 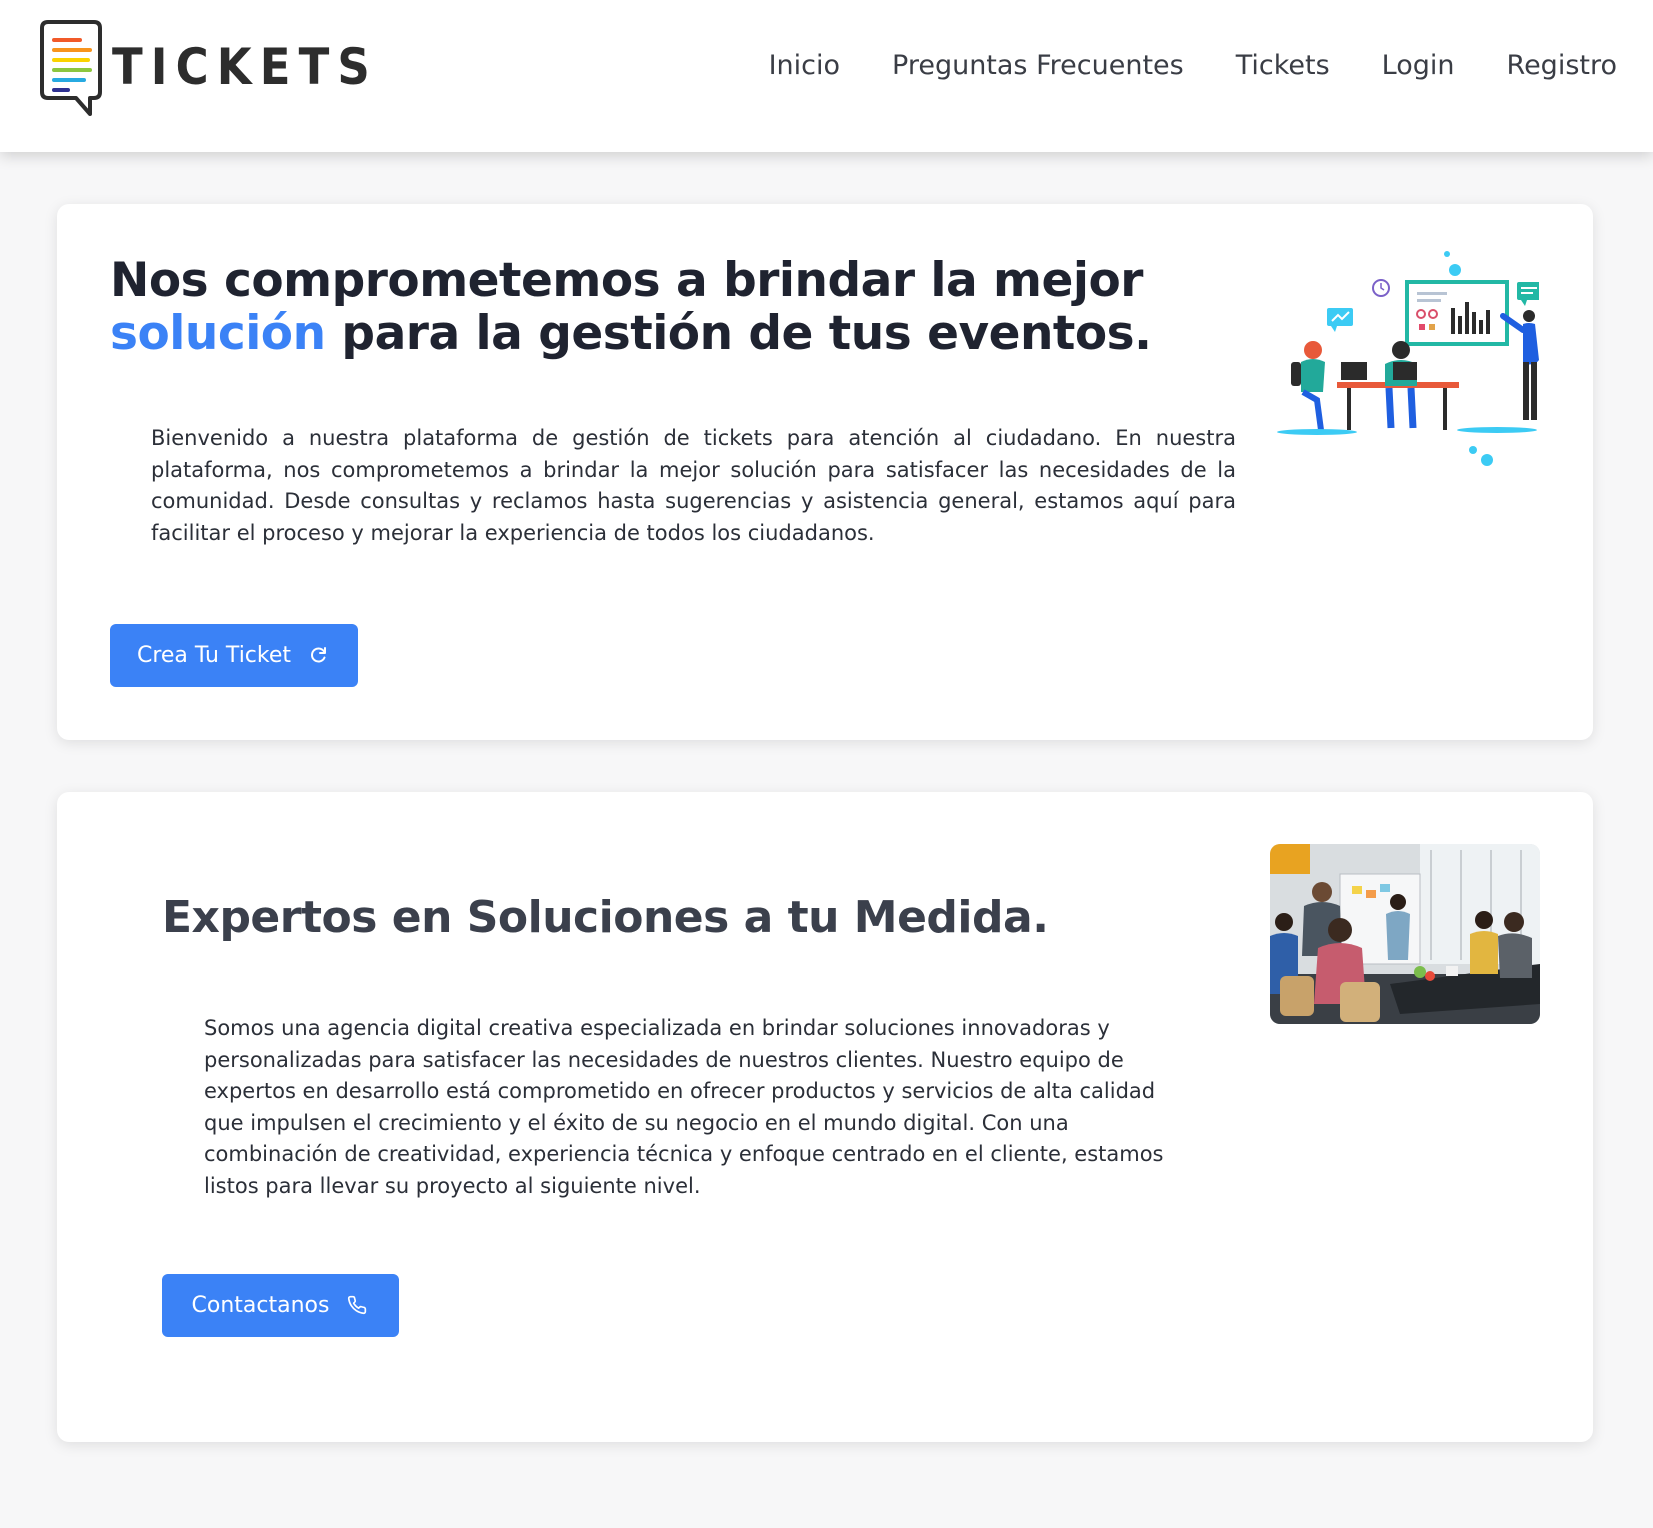 I want to click on hero-title-line2: para la gestión de tus eventos., so click(x=738, y=333).